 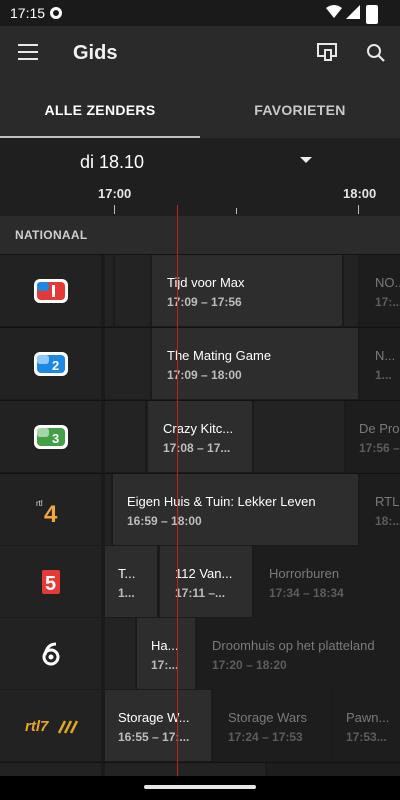 I want to click on channel-logo-rtl7: rtl7, so click(x=50, y=725).